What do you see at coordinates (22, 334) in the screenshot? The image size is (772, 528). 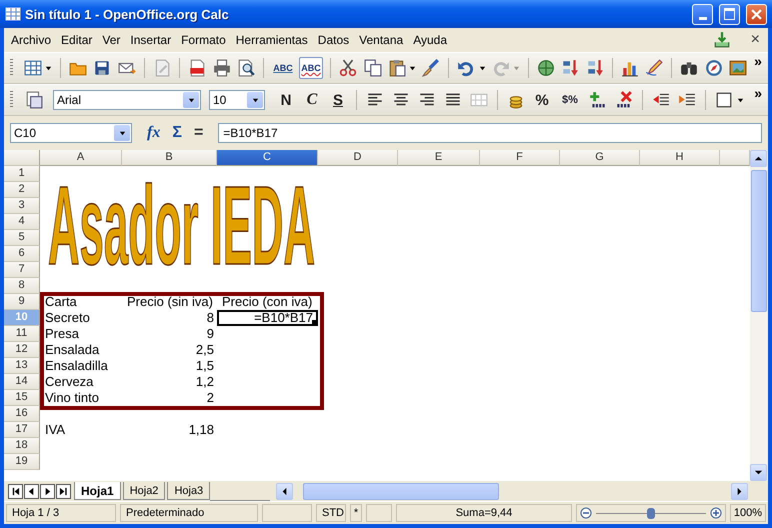 I see `row-header: 11` at bounding box center [22, 334].